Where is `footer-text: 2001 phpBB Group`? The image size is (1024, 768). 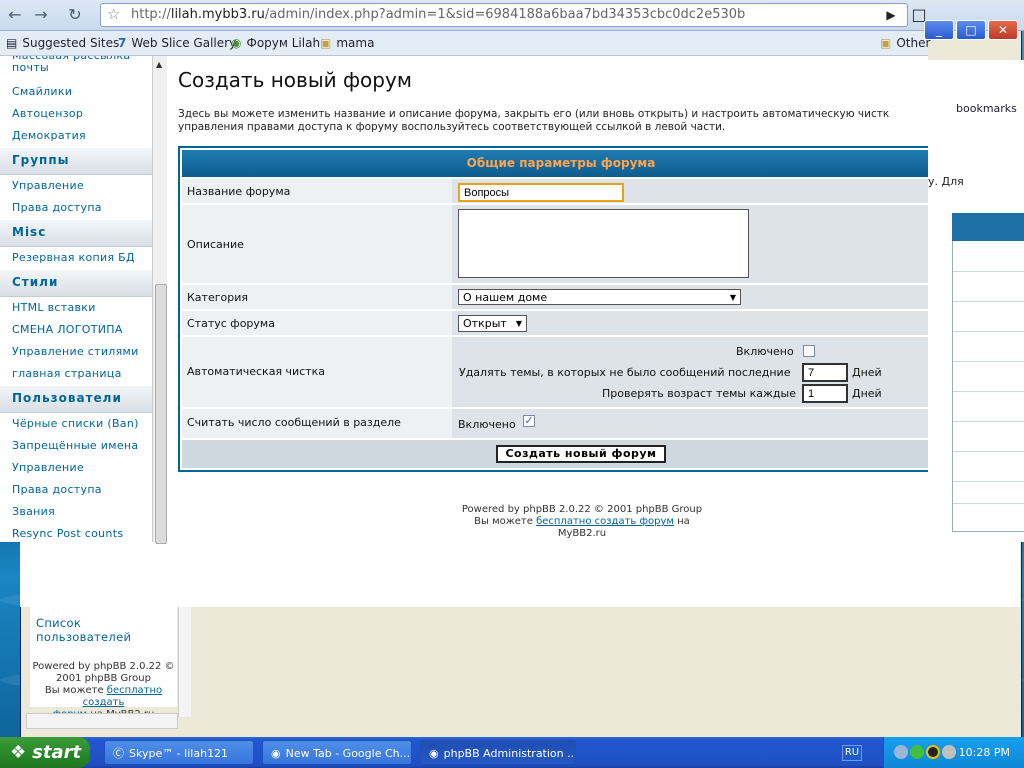
footer-text: 2001 phpBB Group is located at coordinates (103, 678).